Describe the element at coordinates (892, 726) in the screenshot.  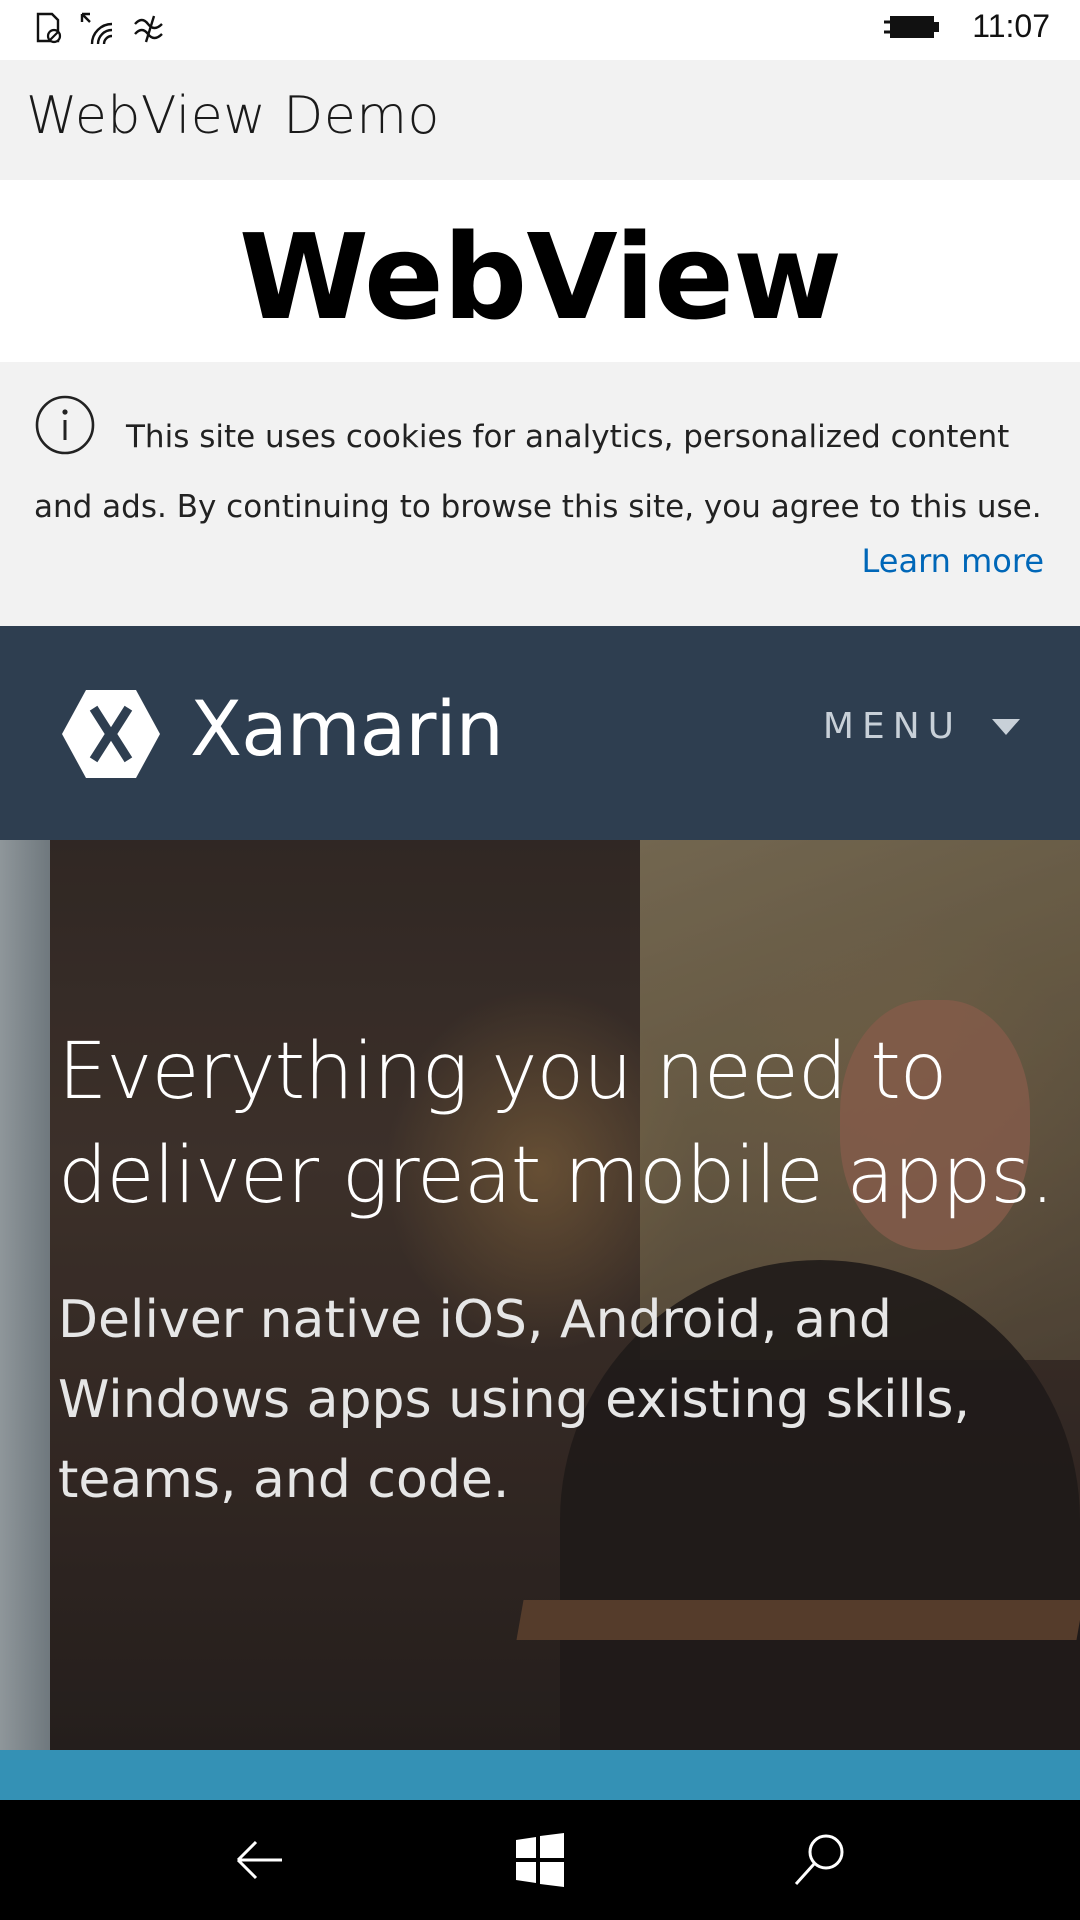
I see `menu-label: MENU` at that location.